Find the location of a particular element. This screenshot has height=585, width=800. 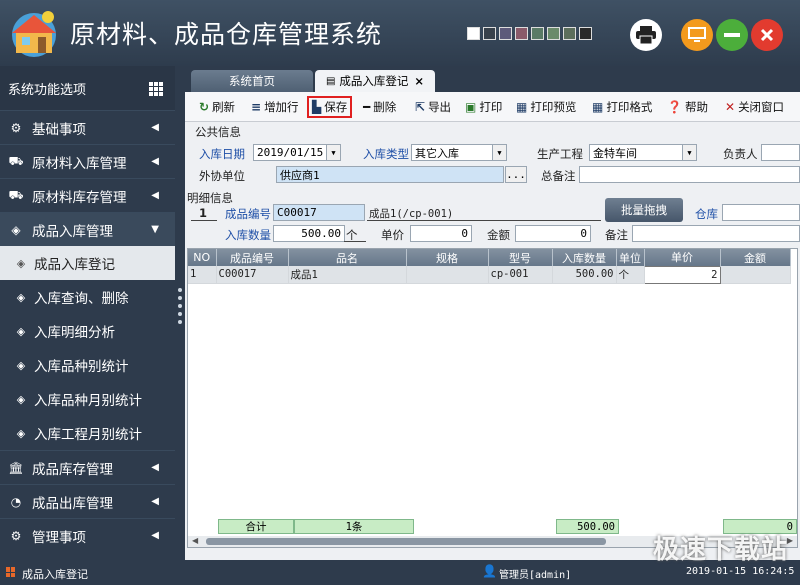

column-header: 入库数量 is located at coordinates (584, 257).